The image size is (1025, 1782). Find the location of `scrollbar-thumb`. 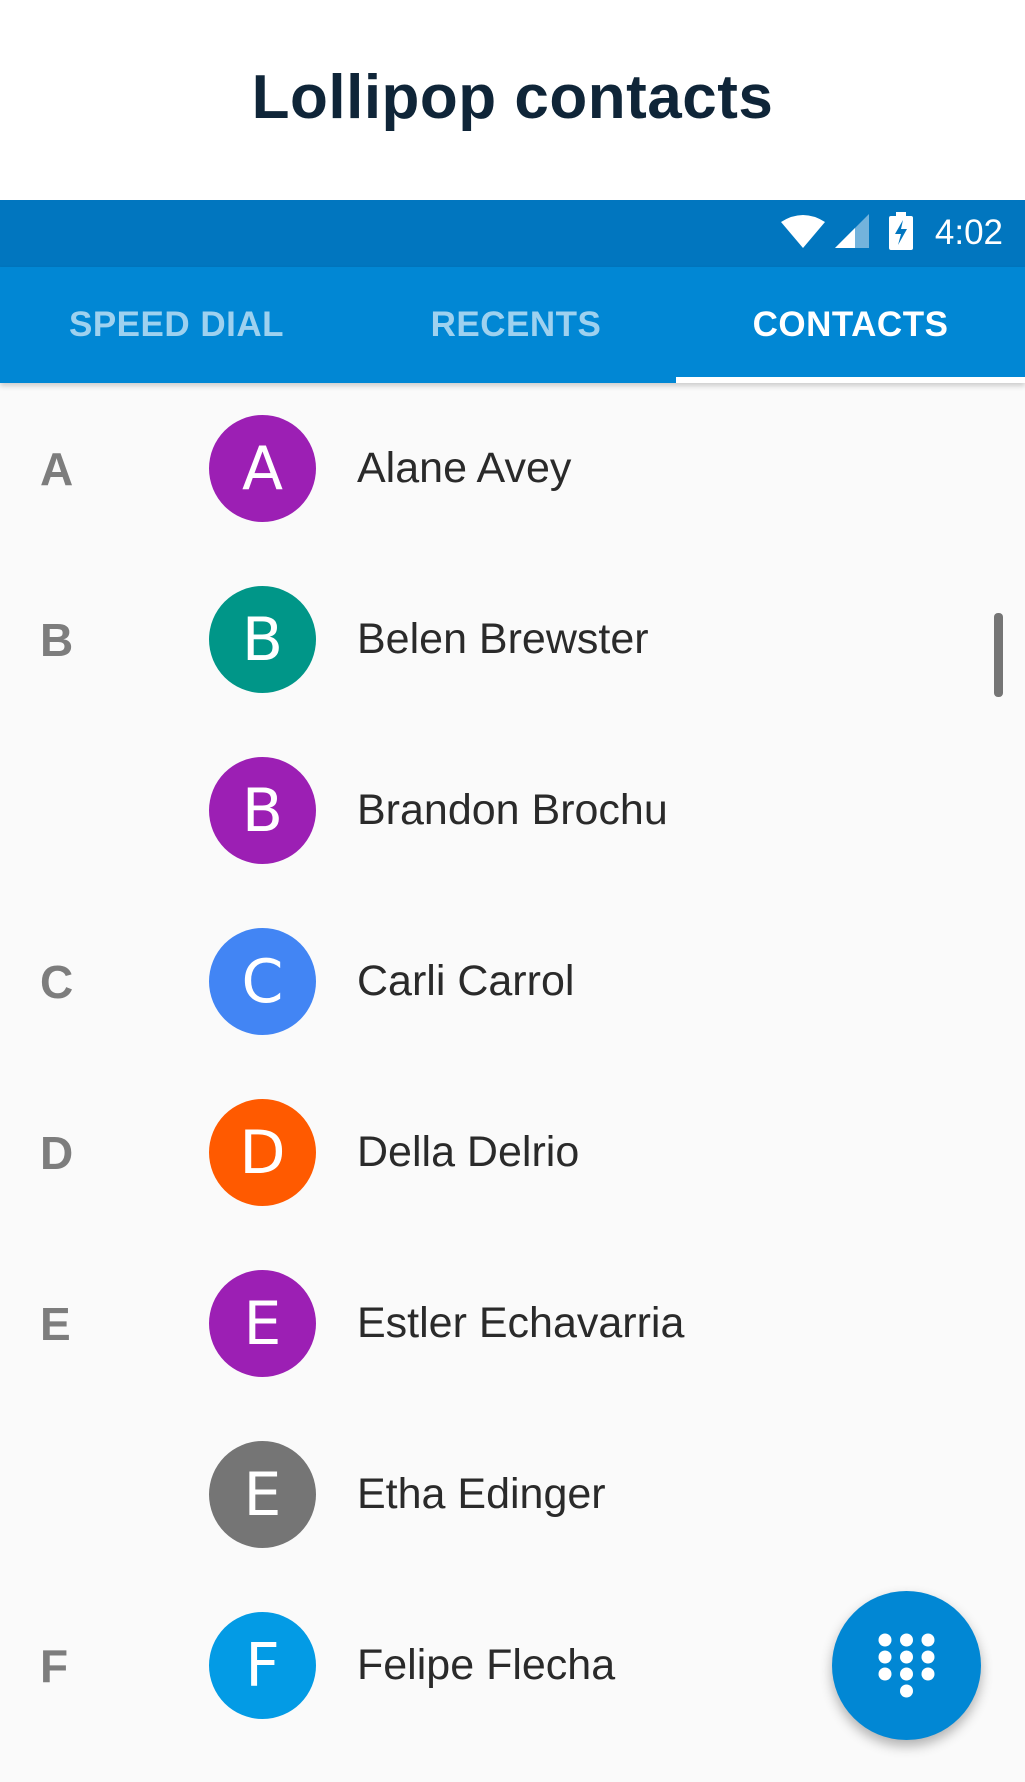

scrollbar-thumb is located at coordinates (998, 655).